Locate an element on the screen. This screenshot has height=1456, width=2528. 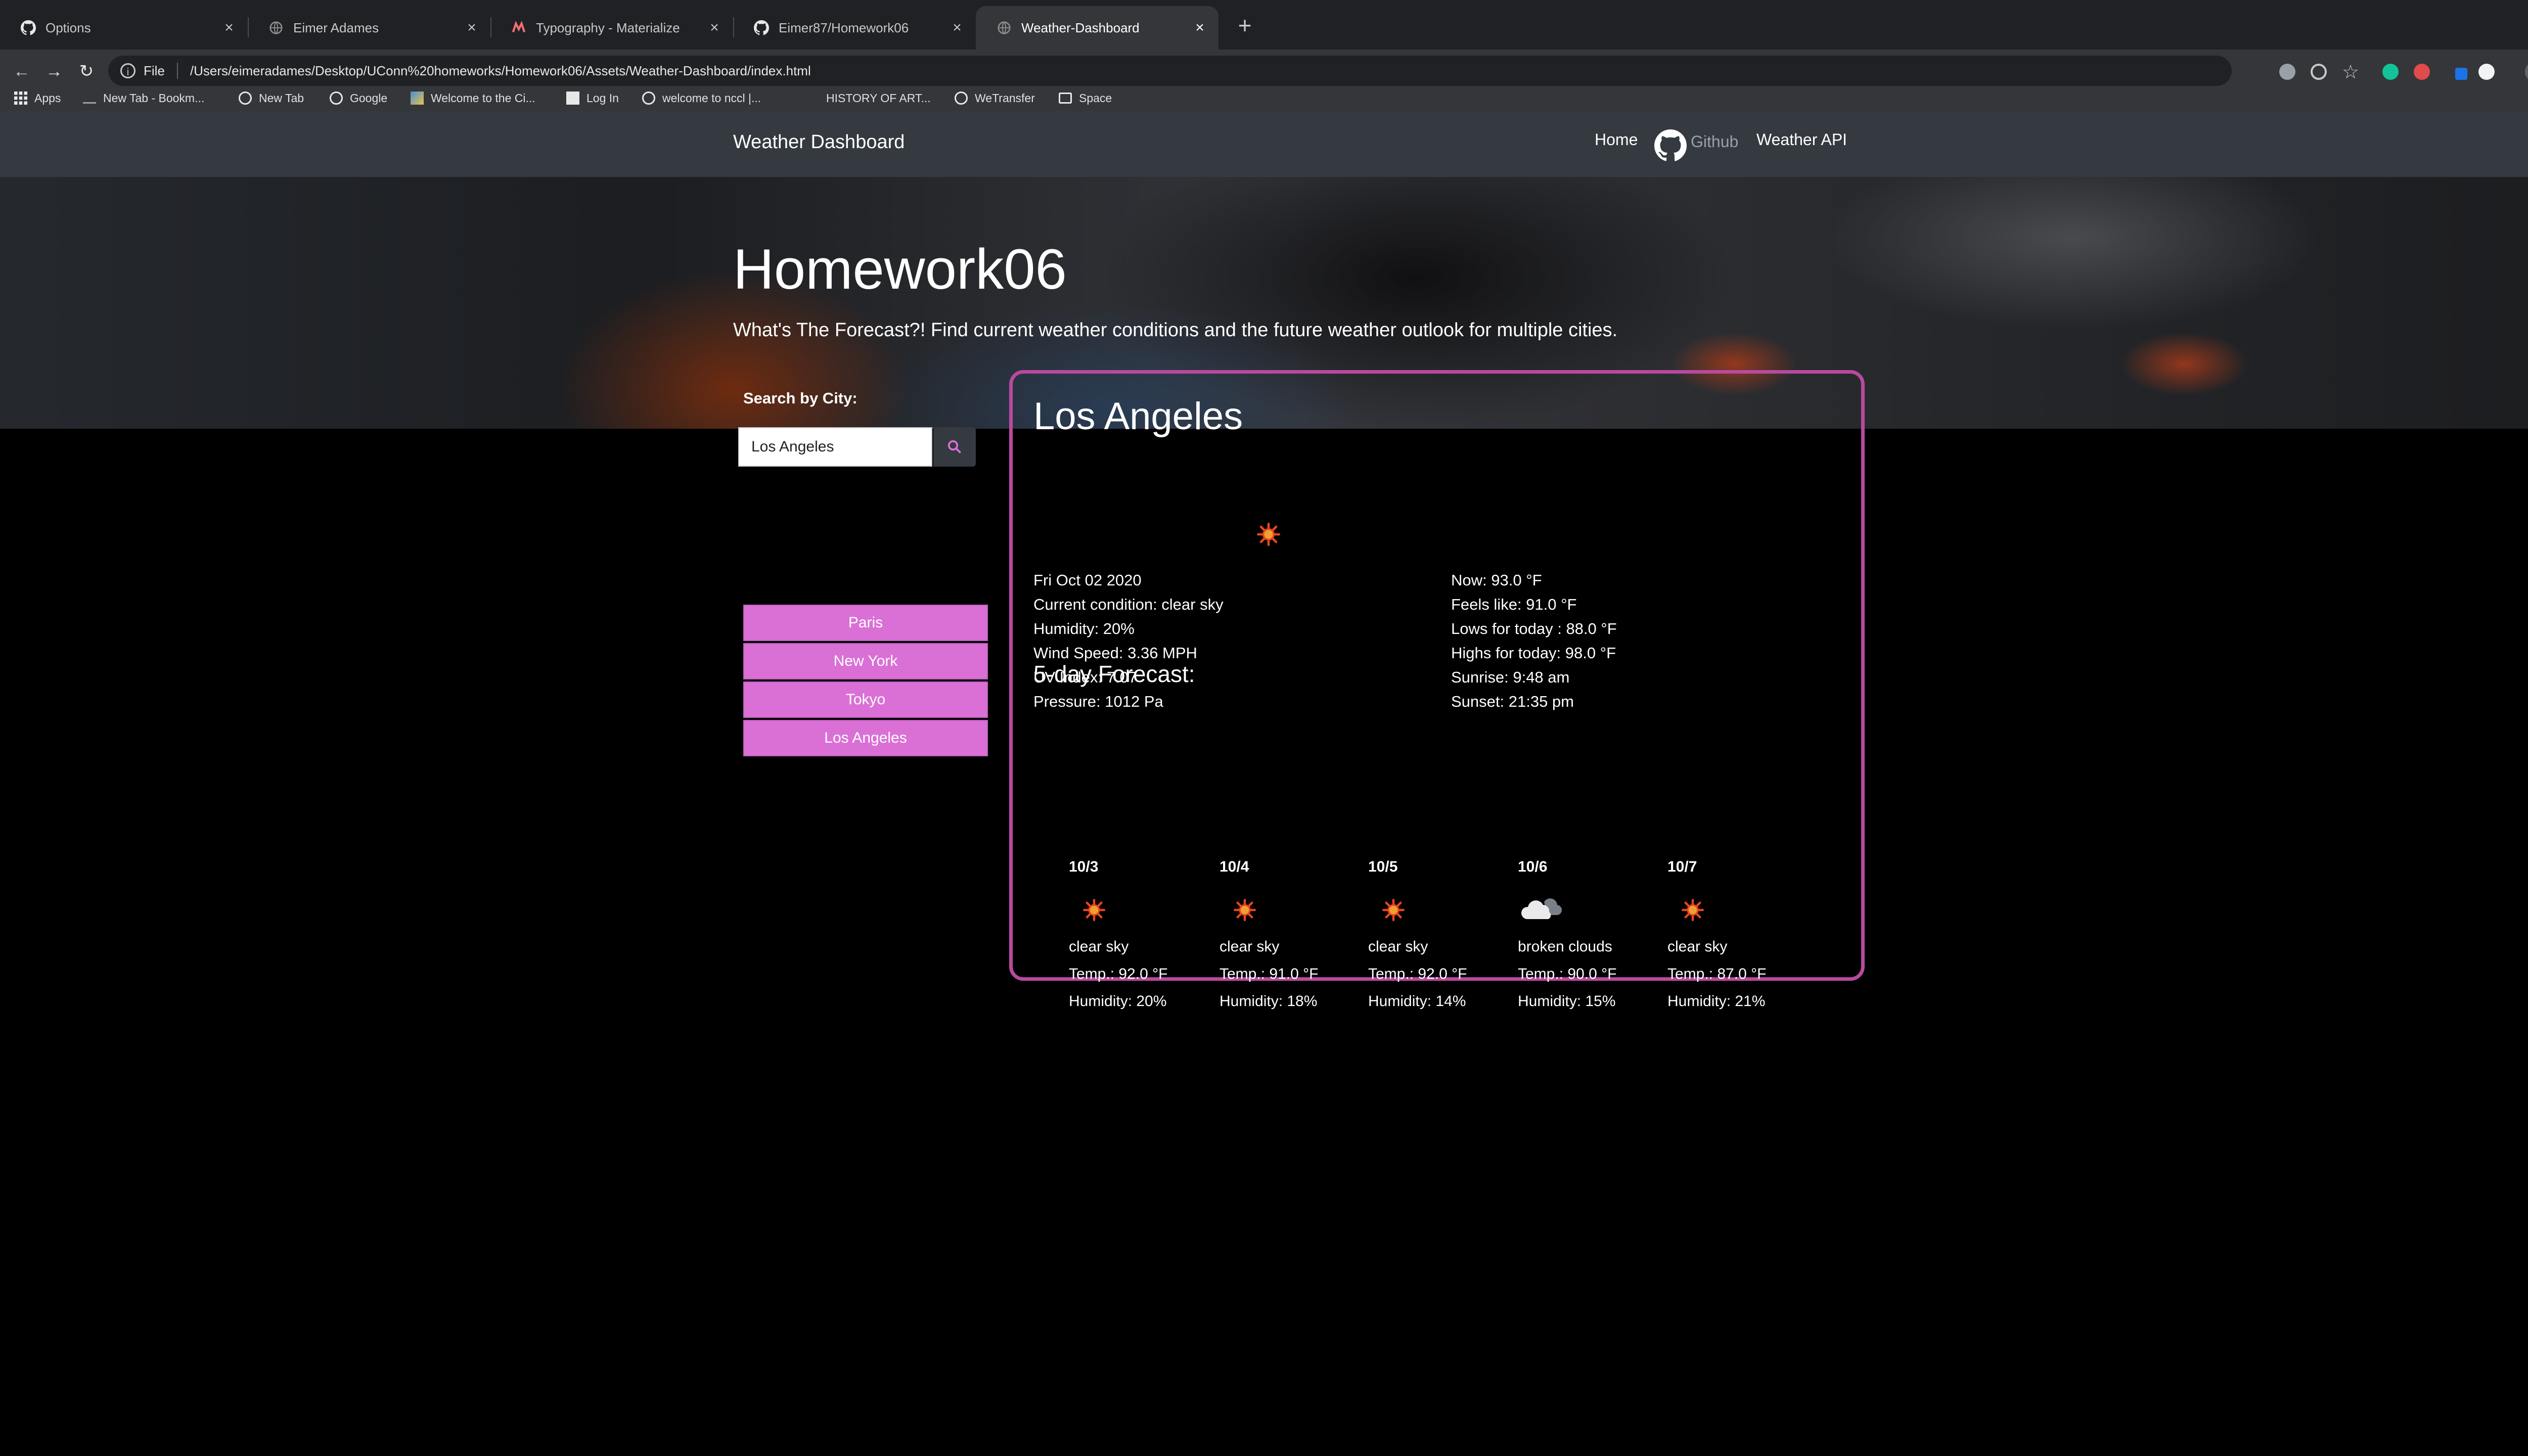
bookmark-log-in: Log In is located at coordinates (593, 98).